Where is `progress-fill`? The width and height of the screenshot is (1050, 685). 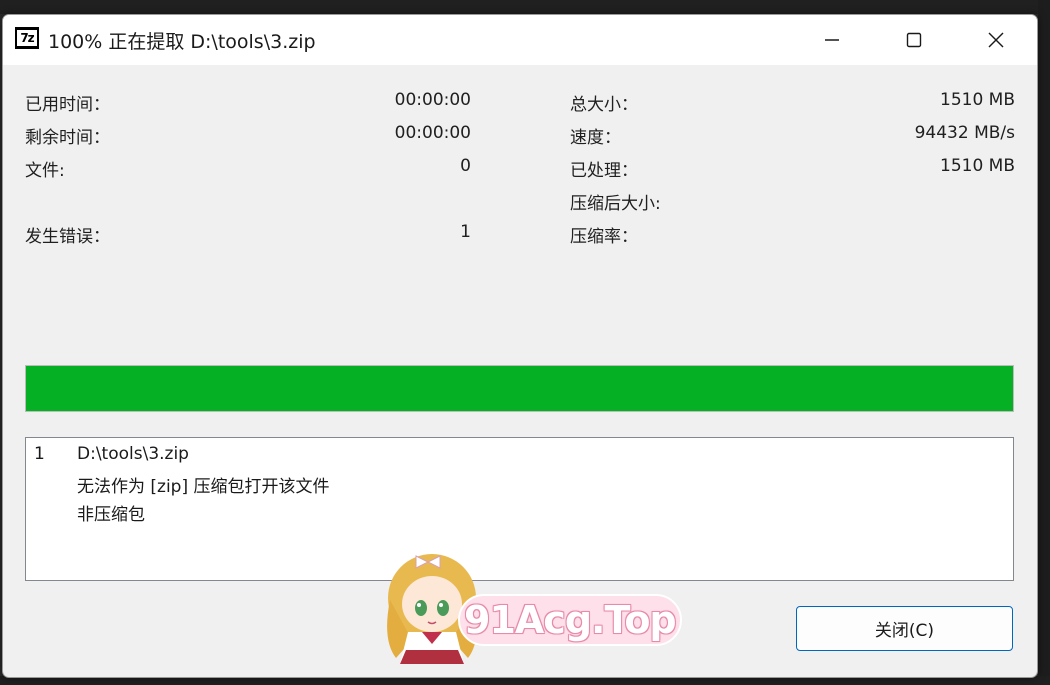 progress-fill is located at coordinates (519, 388).